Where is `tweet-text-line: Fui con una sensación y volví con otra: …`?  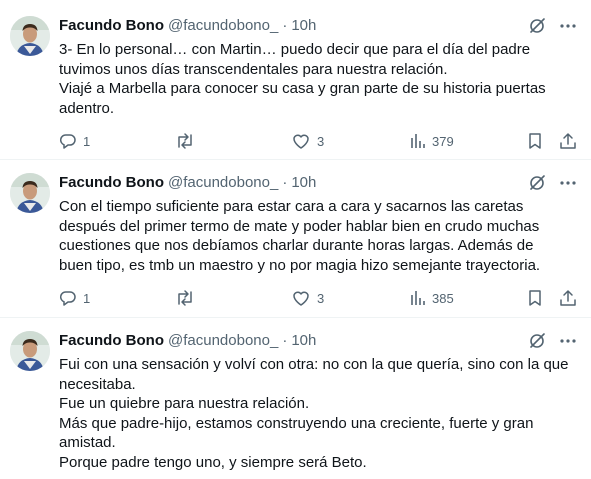 tweet-text-line: Fui con una sensación y volví con otra: … is located at coordinates (314, 364).